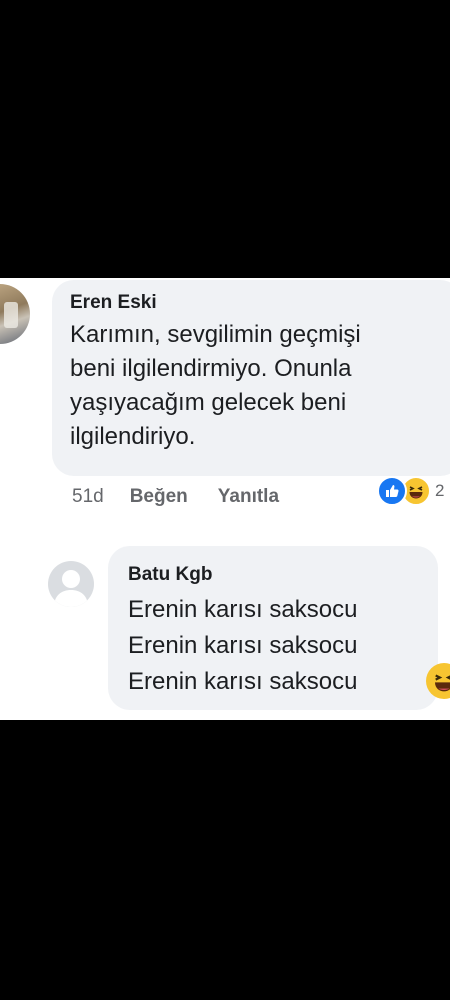 Image resolution: width=450 pixels, height=1000 pixels. Describe the element at coordinates (410, 491) in the screenshot. I see `reaction-summary: 2` at that location.